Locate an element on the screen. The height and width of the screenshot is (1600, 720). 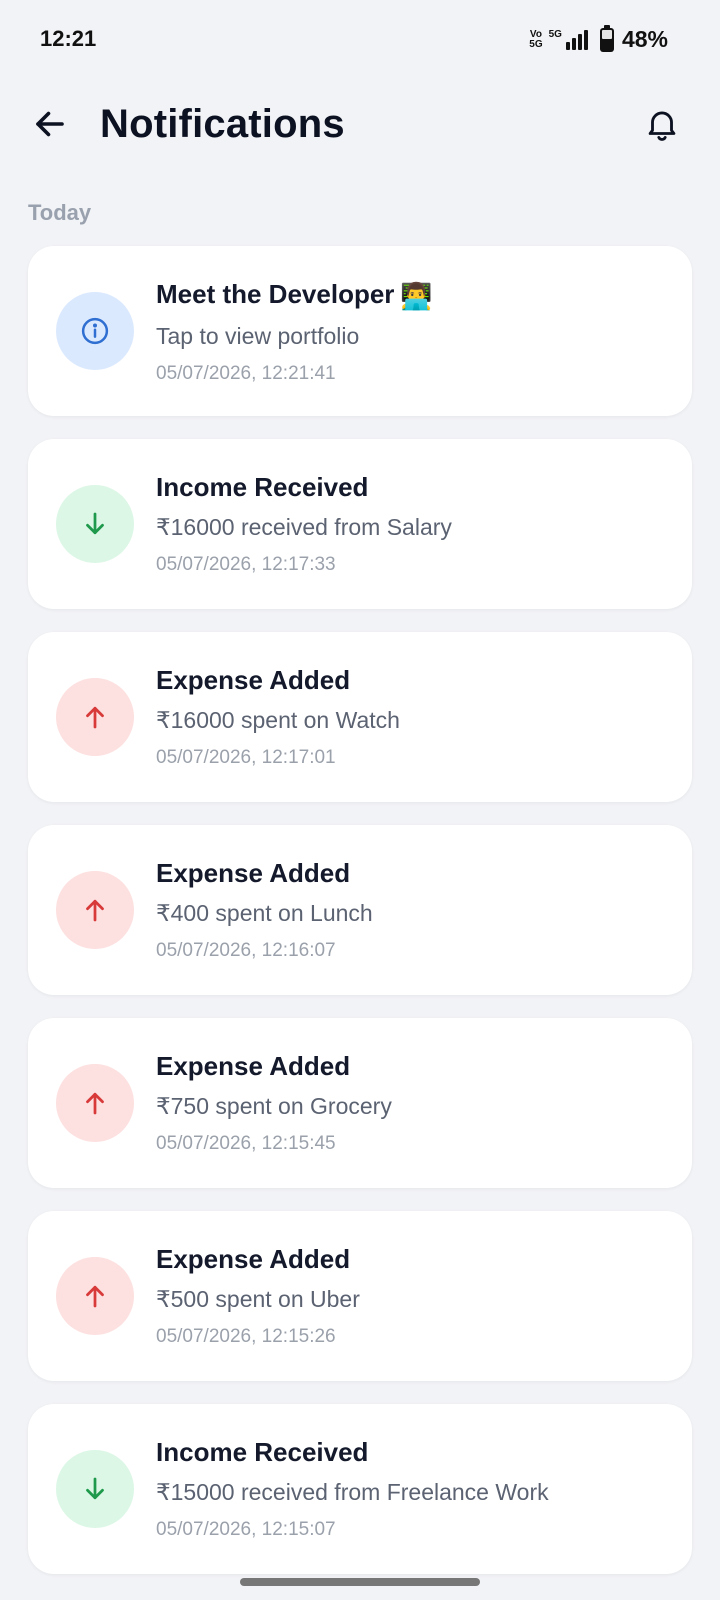
battery-icon is located at coordinates (606, 38).